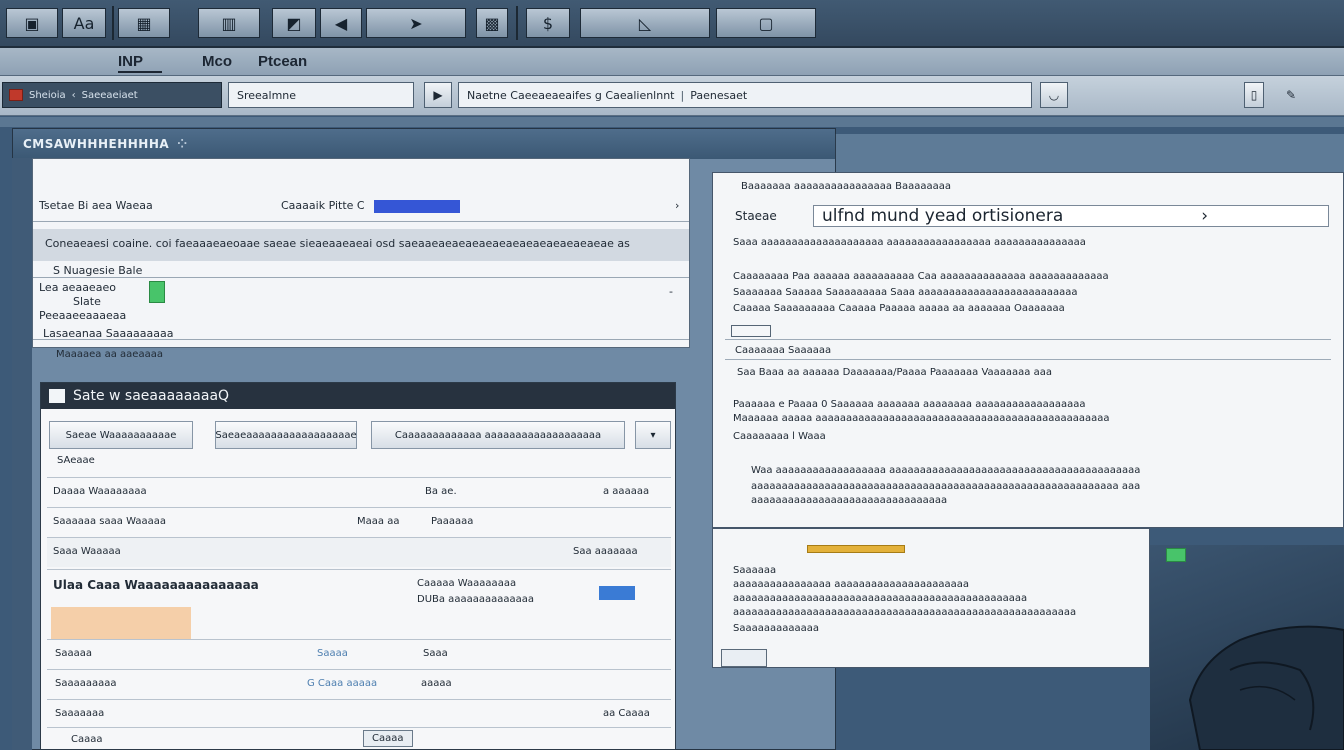 This screenshot has height=750, width=1344. What do you see at coordinates (424, 144) in the screenshot?
I see `panel-title-bar: CMSAWHHHEHHHHA ⁘` at bounding box center [424, 144].